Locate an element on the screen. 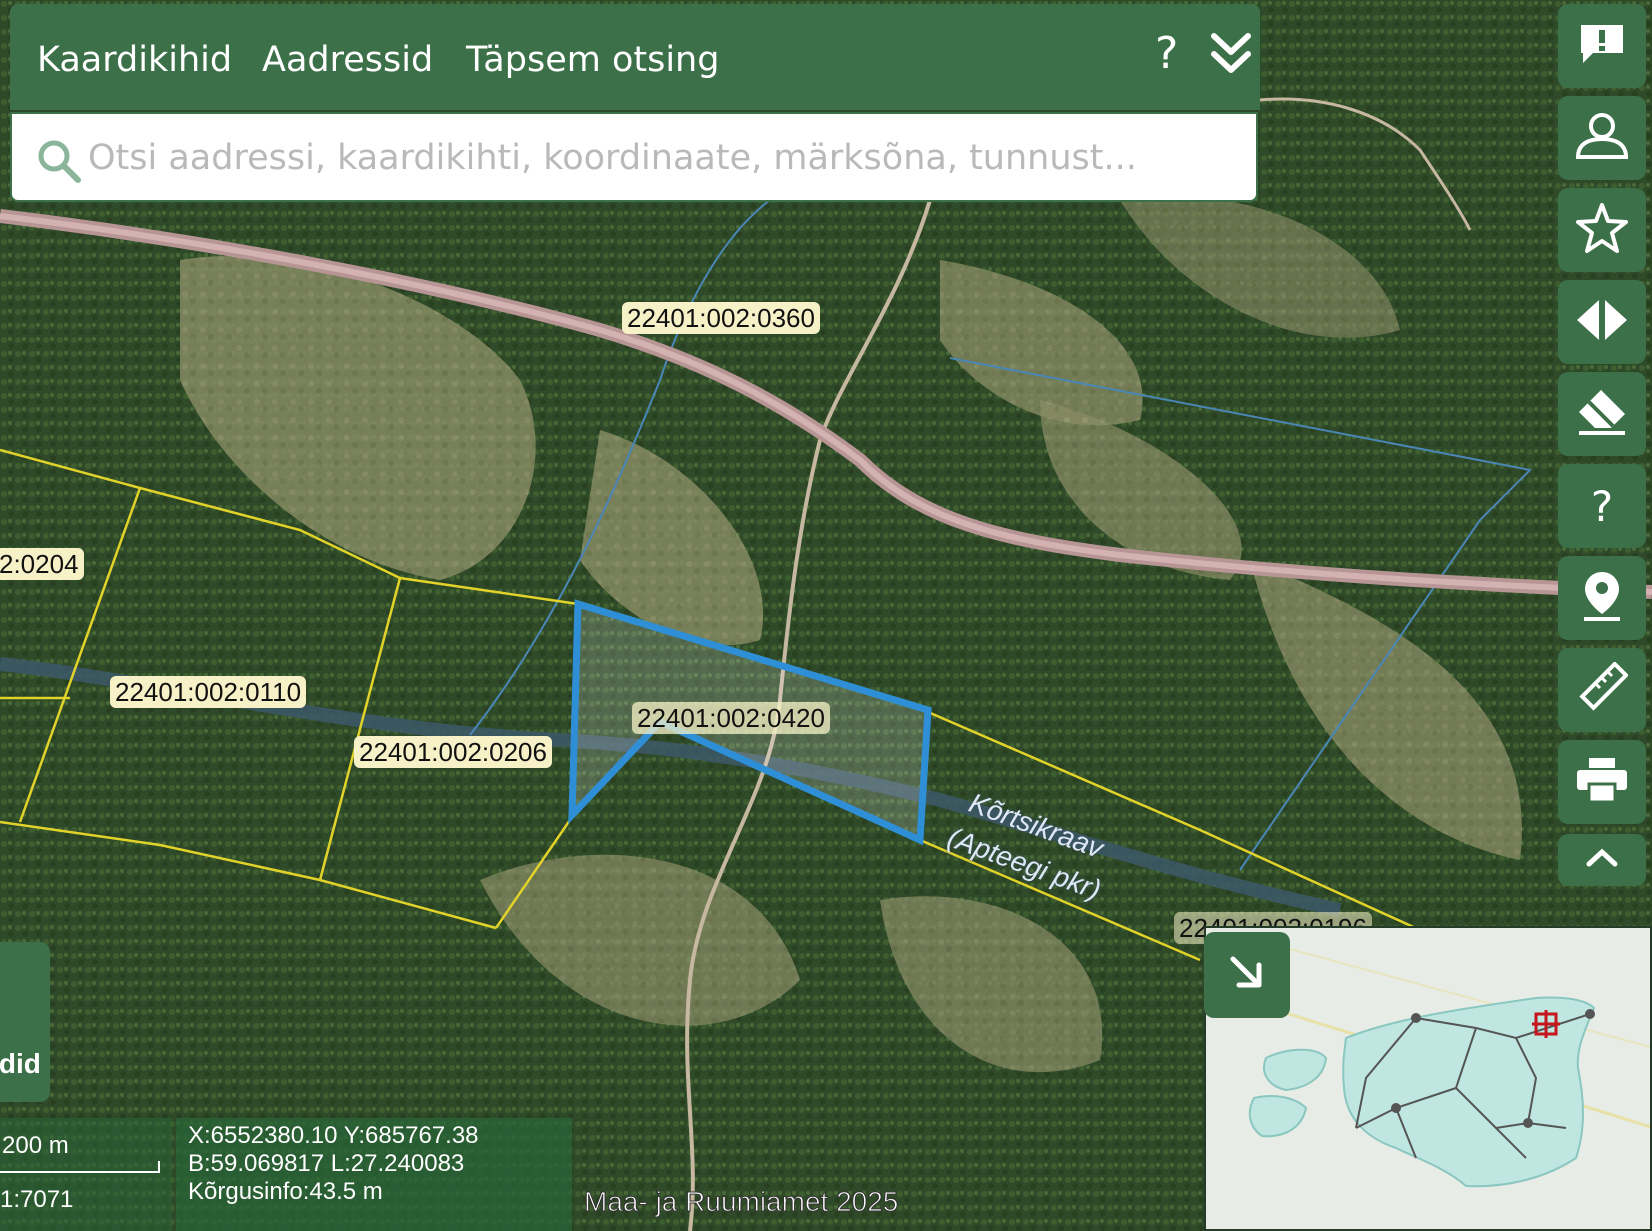  measure-button is located at coordinates (1602, 690).